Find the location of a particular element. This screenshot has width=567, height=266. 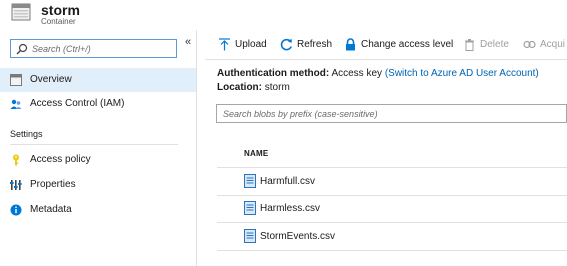

refresh-icon is located at coordinates (286, 44).